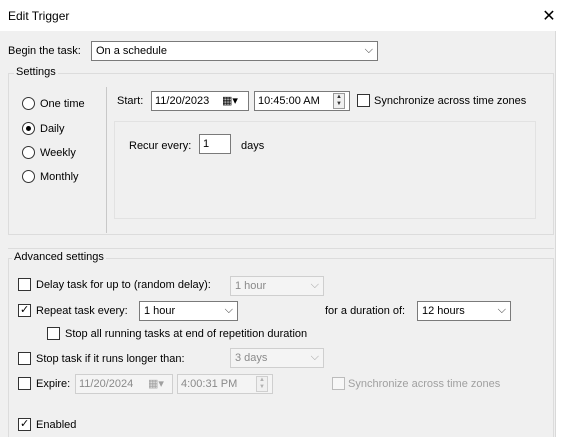  What do you see at coordinates (130, 101) in the screenshot?
I see `start-label: Start:` at bounding box center [130, 101].